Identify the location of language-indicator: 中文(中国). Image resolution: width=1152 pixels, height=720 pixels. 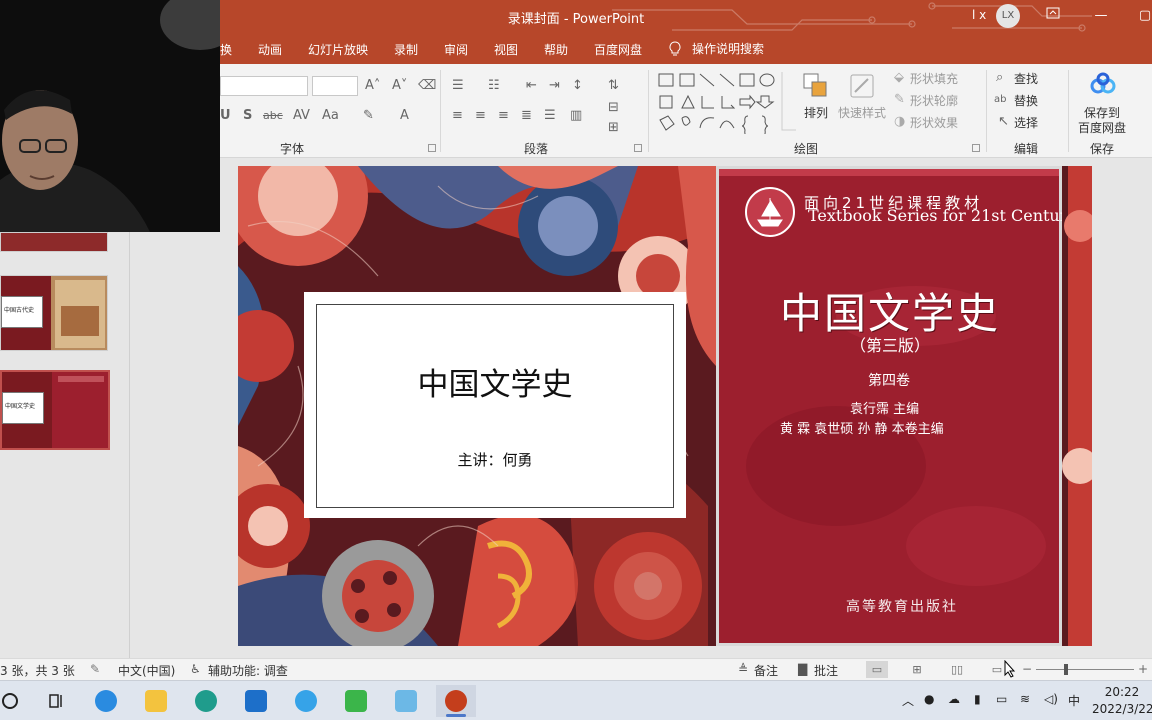
(146, 670).